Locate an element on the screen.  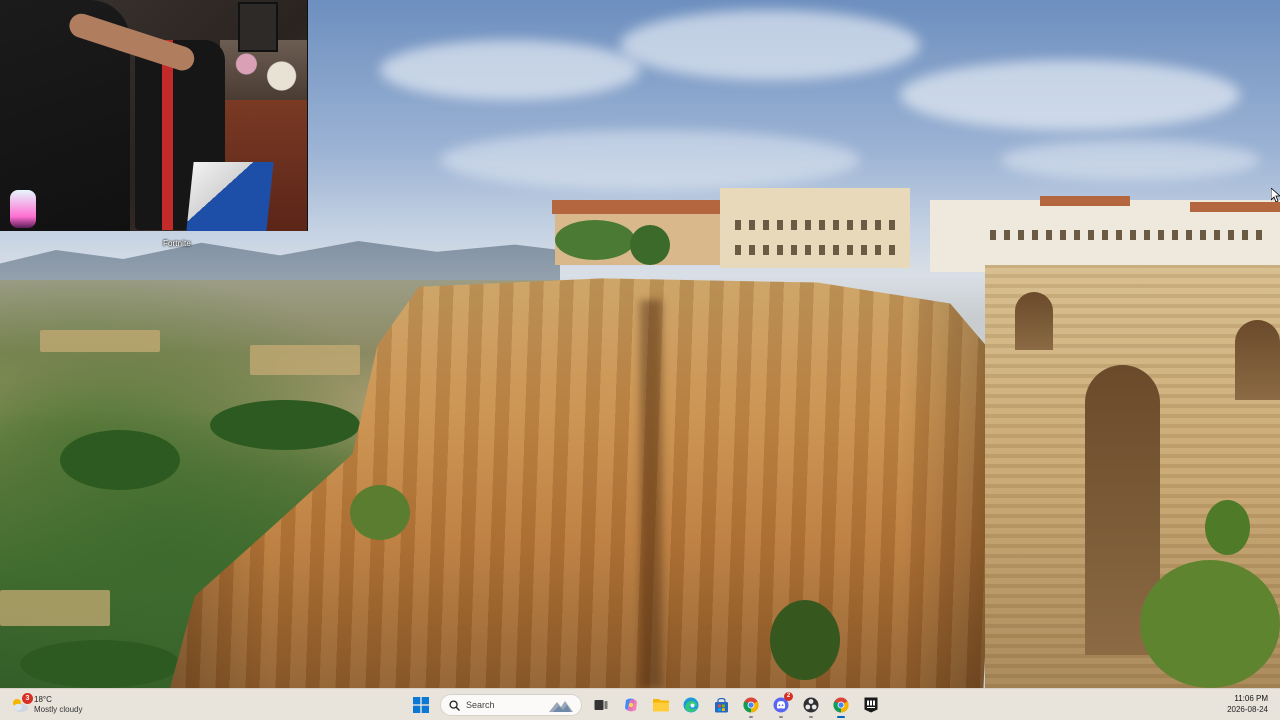
weather-widget: 3 18°C Mostly cloudy is located at coordinates (46, 705).